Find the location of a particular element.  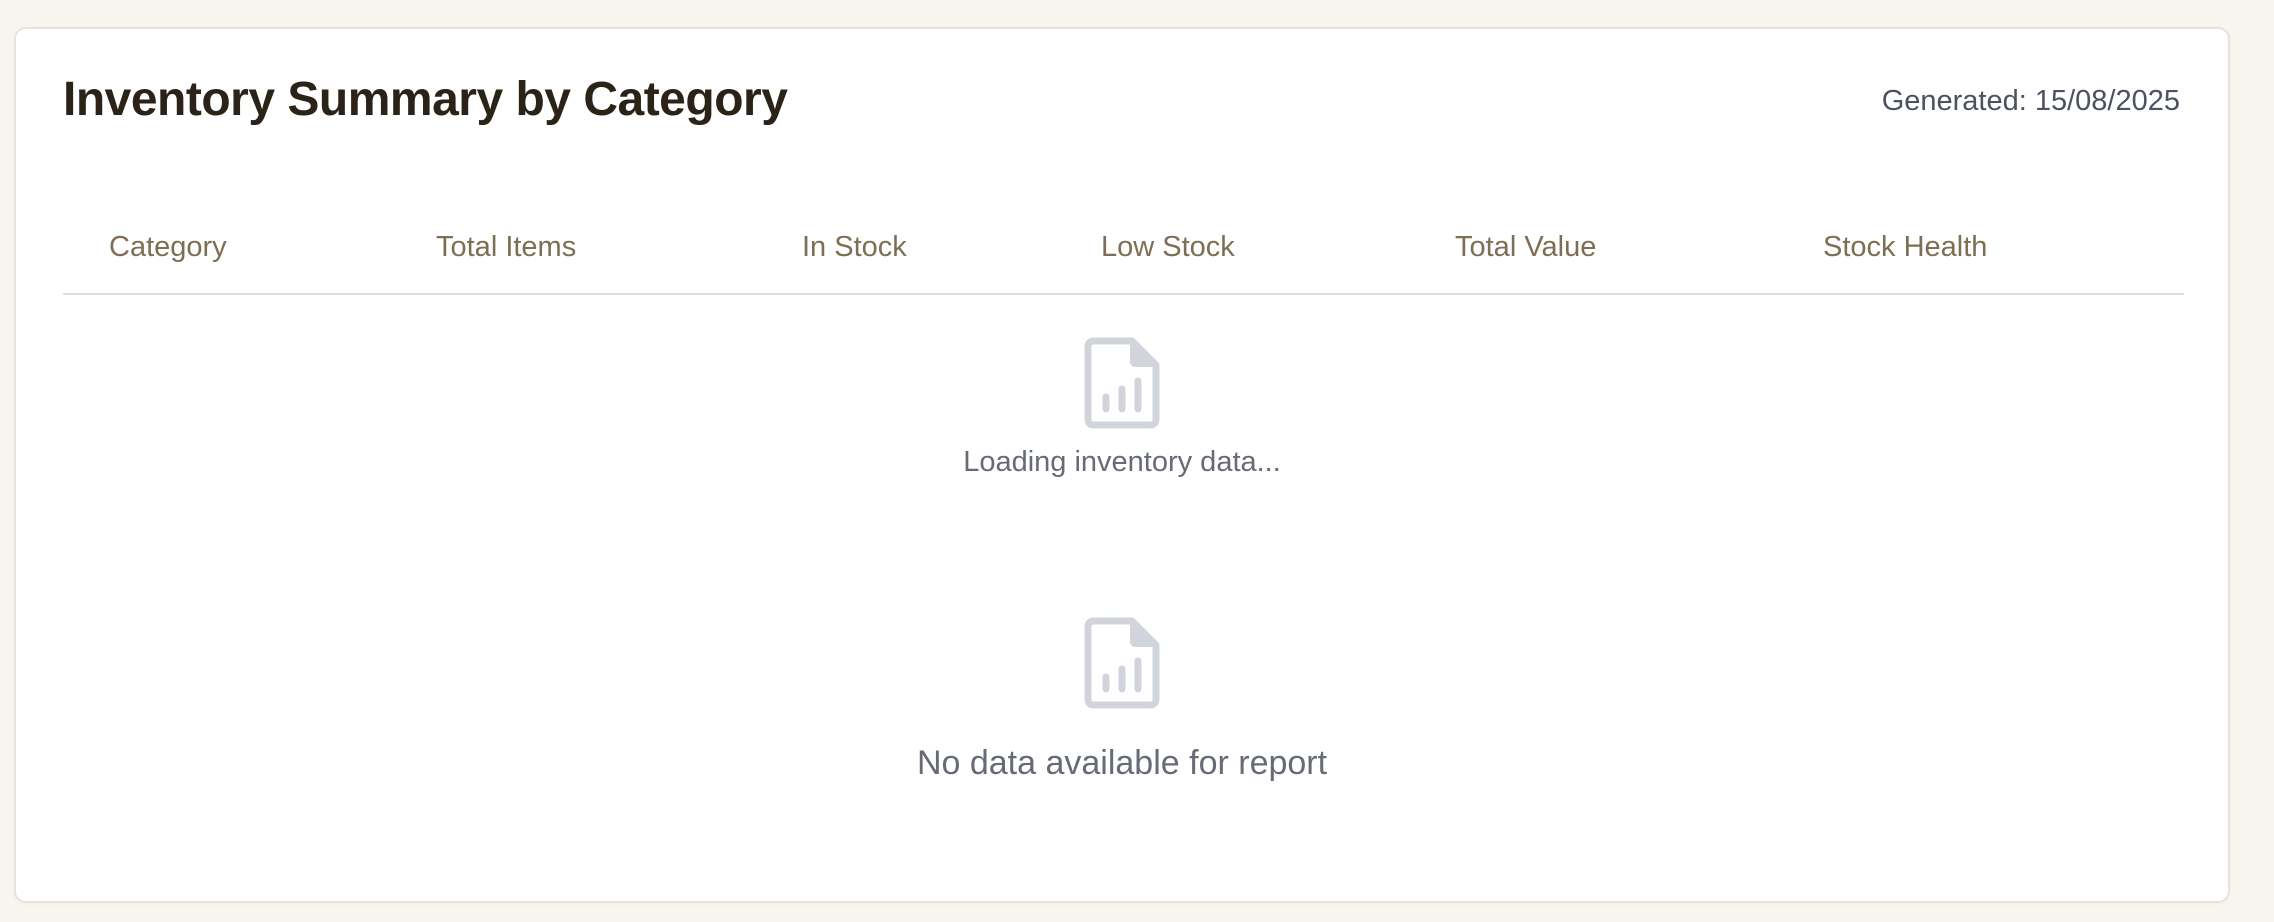

column-header-stock-health: Stock Health is located at coordinates (1905, 247).